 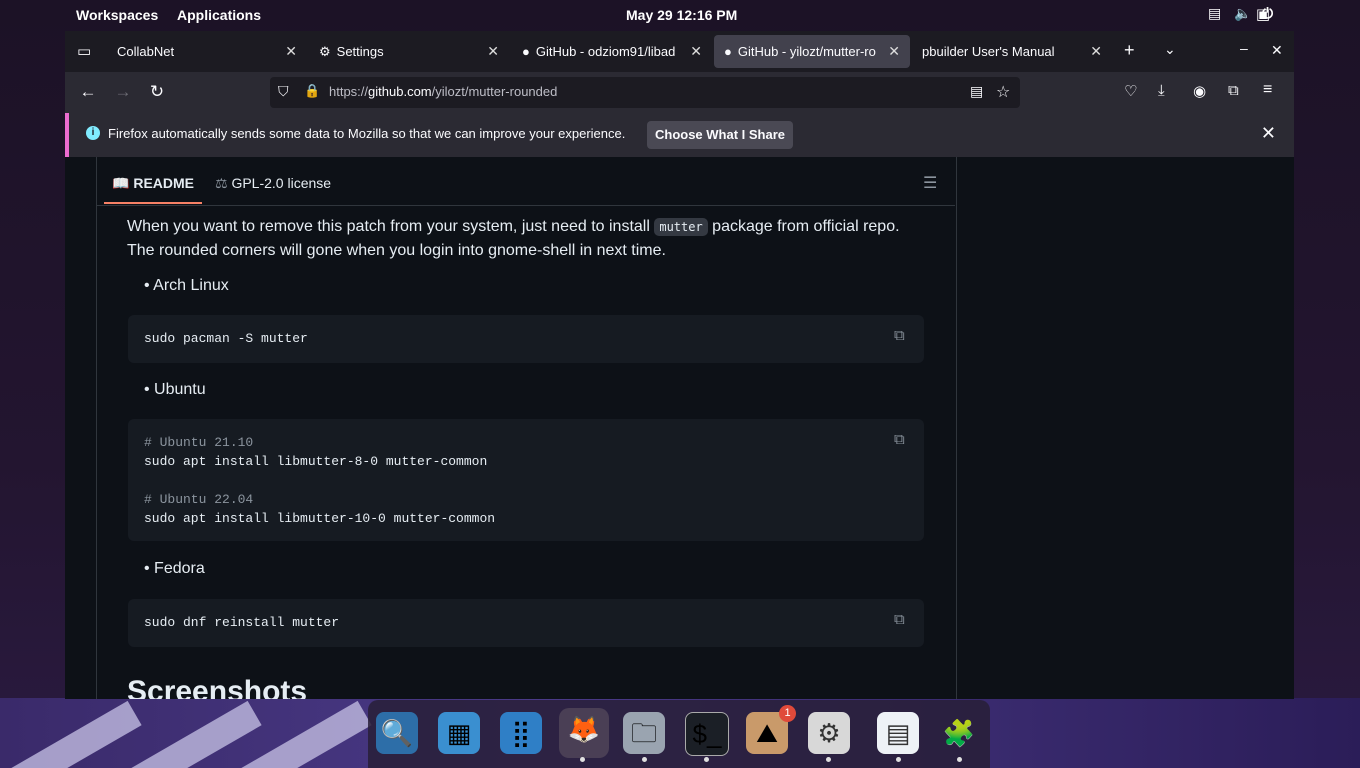 What do you see at coordinates (1233, 90) in the screenshot?
I see `extensions-icon: ⧉` at bounding box center [1233, 90].